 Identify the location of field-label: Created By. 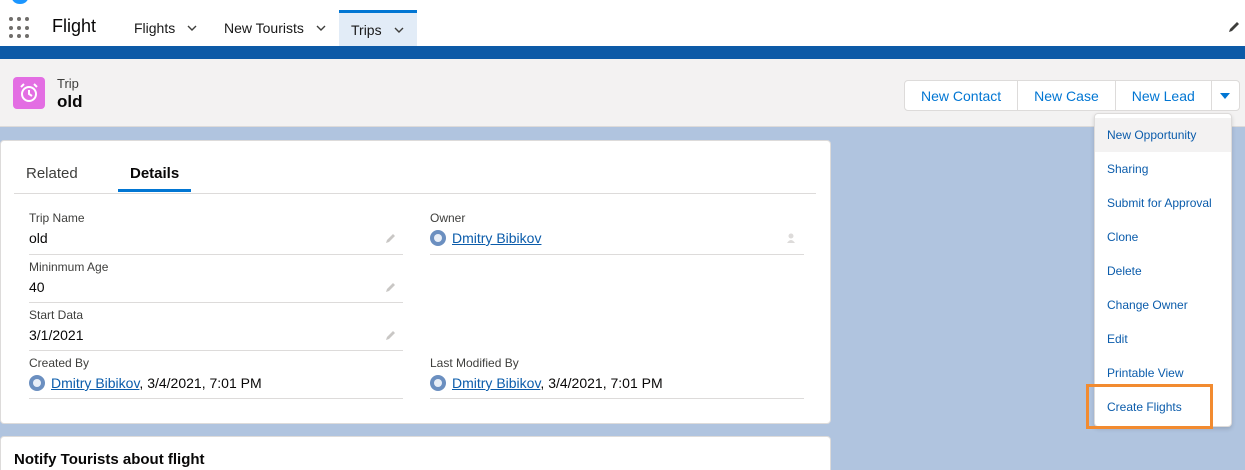
(59, 363).